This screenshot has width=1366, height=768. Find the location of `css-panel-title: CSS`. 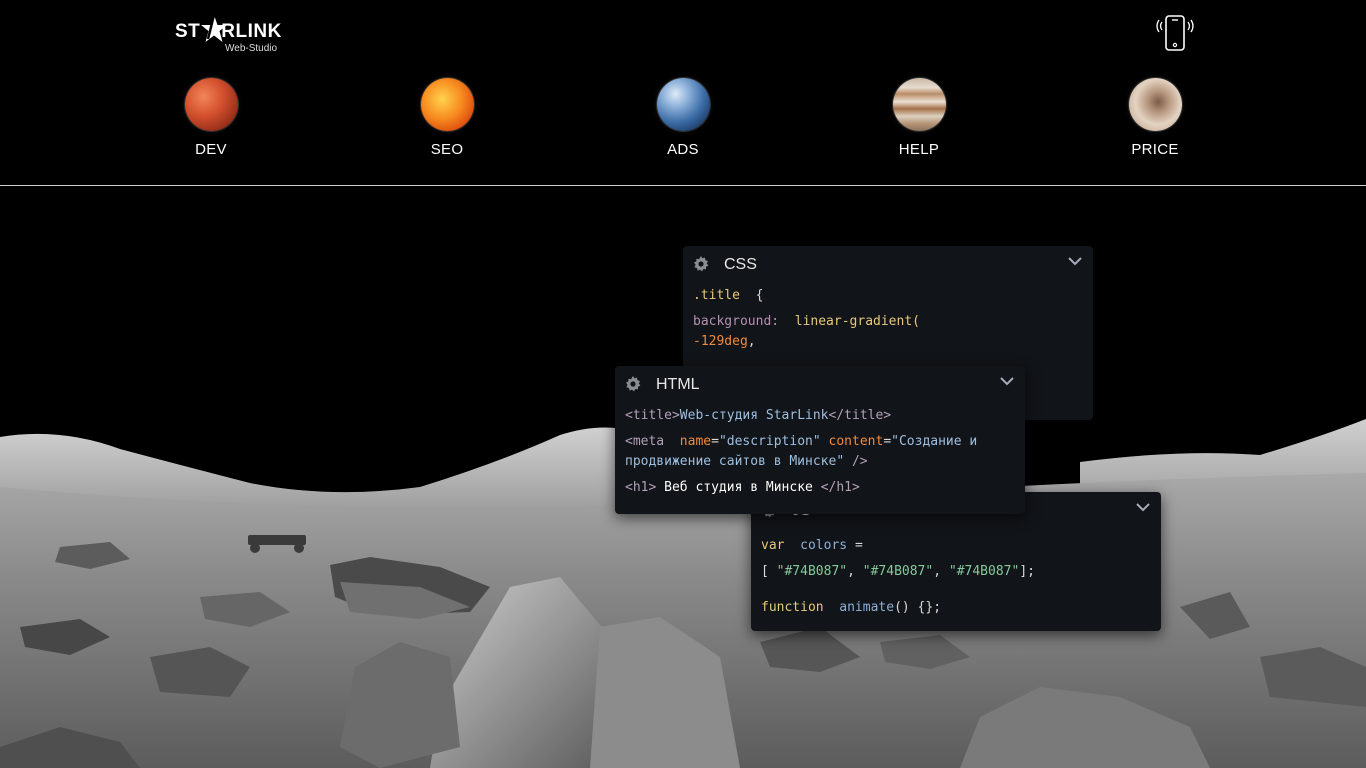

css-panel-title: CSS is located at coordinates (740, 264).